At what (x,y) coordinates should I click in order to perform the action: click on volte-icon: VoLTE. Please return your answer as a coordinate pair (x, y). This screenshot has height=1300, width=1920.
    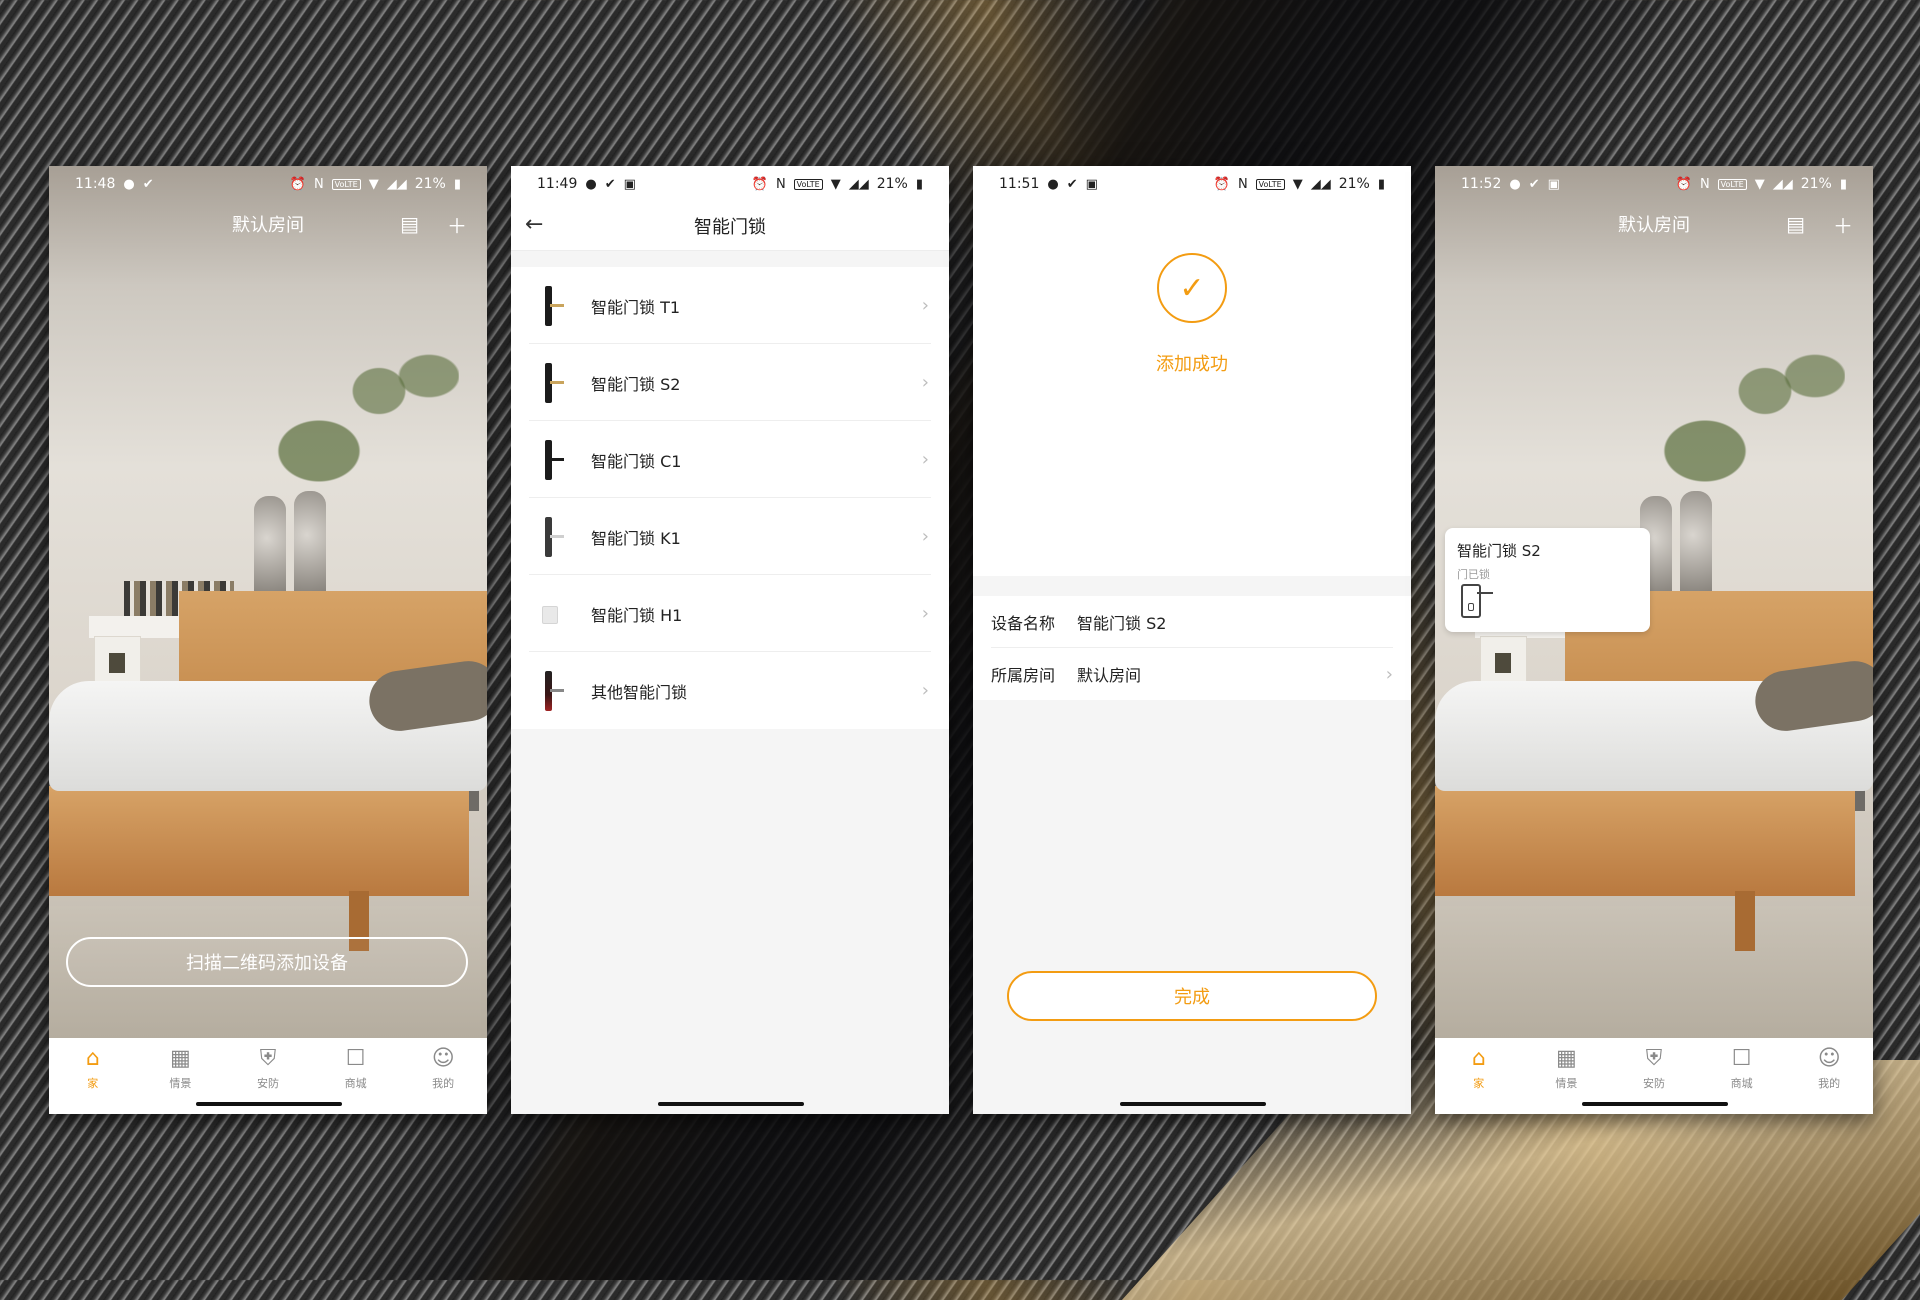
    Looking at the image, I should click on (1270, 184).